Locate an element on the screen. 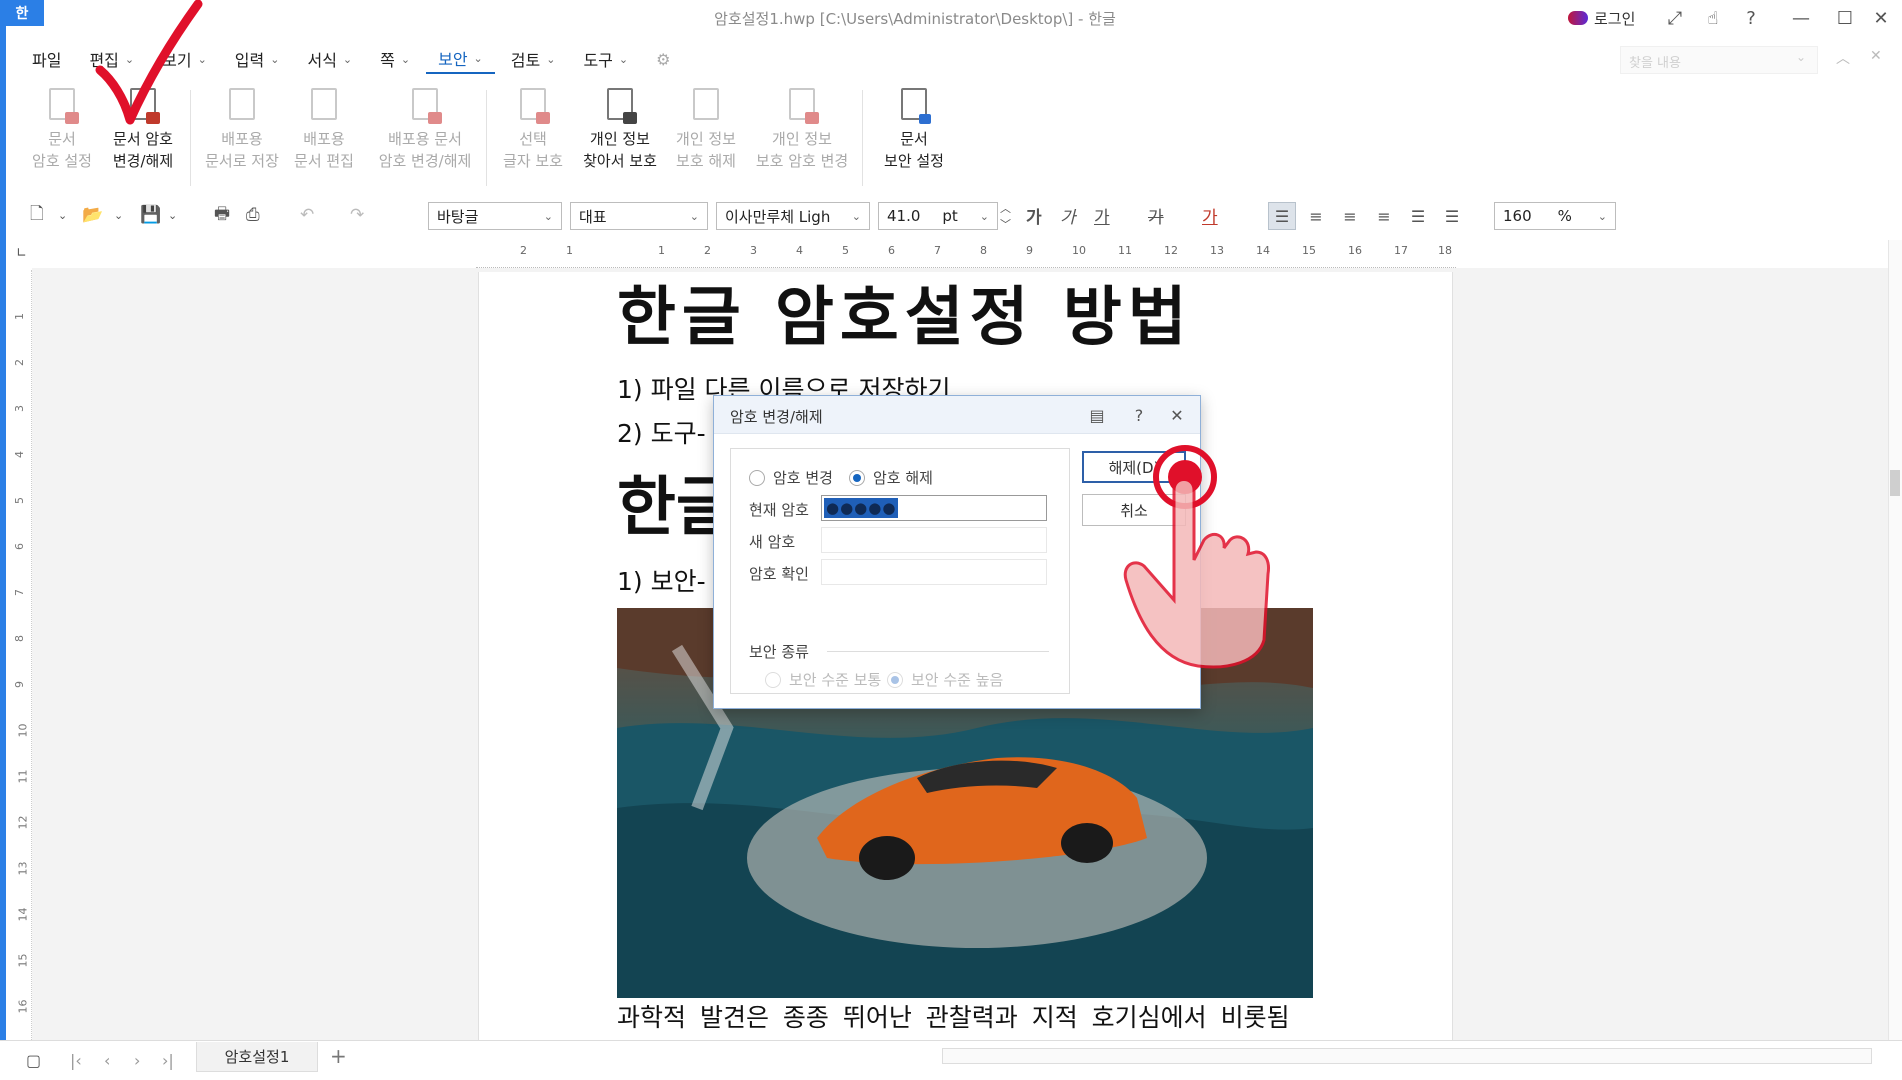 This screenshot has width=1902, height=1080. find-protect-private-button: 개인 정보 찾아서 보호 is located at coordinates (620, 129).